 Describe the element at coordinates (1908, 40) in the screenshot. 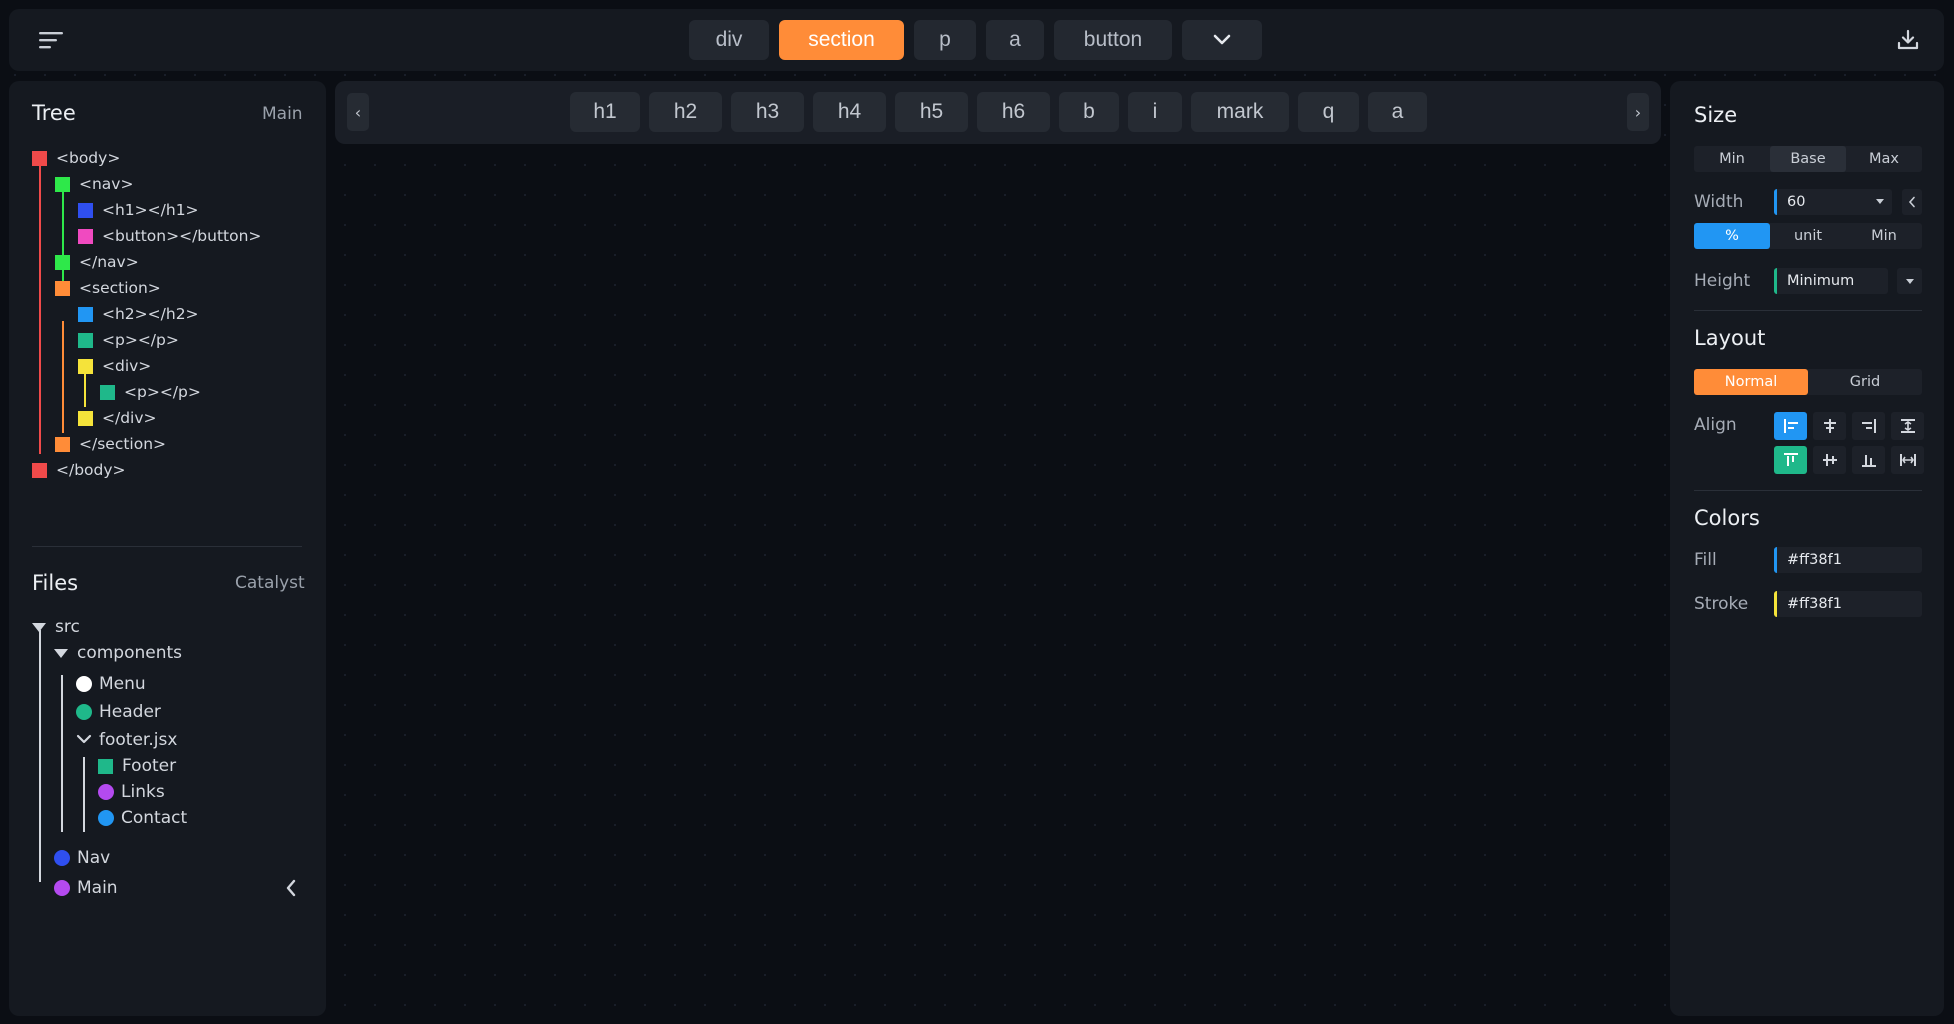

I see `download-icon` at that location.